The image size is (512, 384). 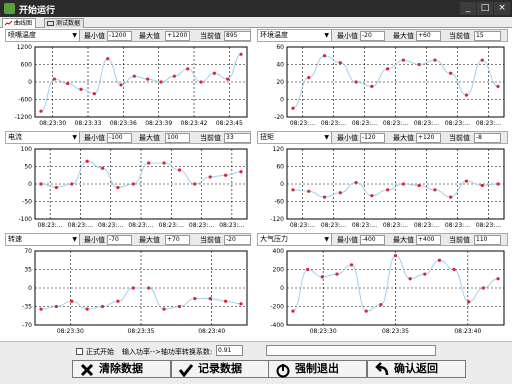 I want to click on tab-test-data: 测试数据, so click(x=64, y=23).